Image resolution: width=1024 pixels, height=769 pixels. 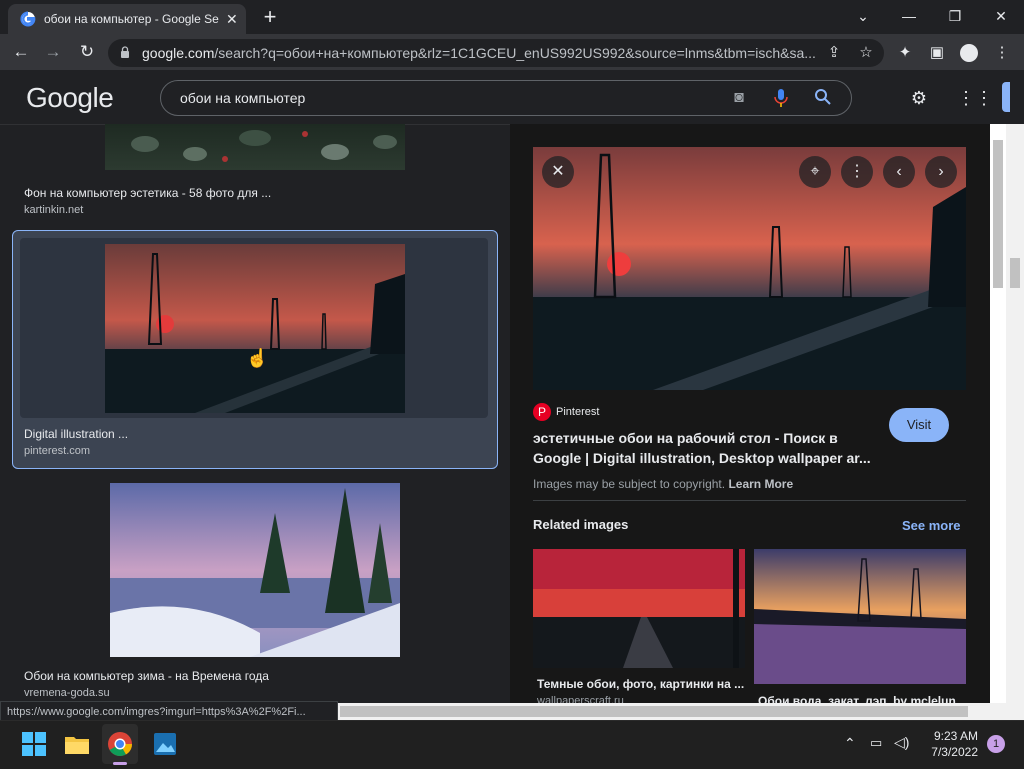 What do you see at coordinates (955, 16) in the screenshot?
I see `restore-icon: ❐` at bounding box center [955, 16].